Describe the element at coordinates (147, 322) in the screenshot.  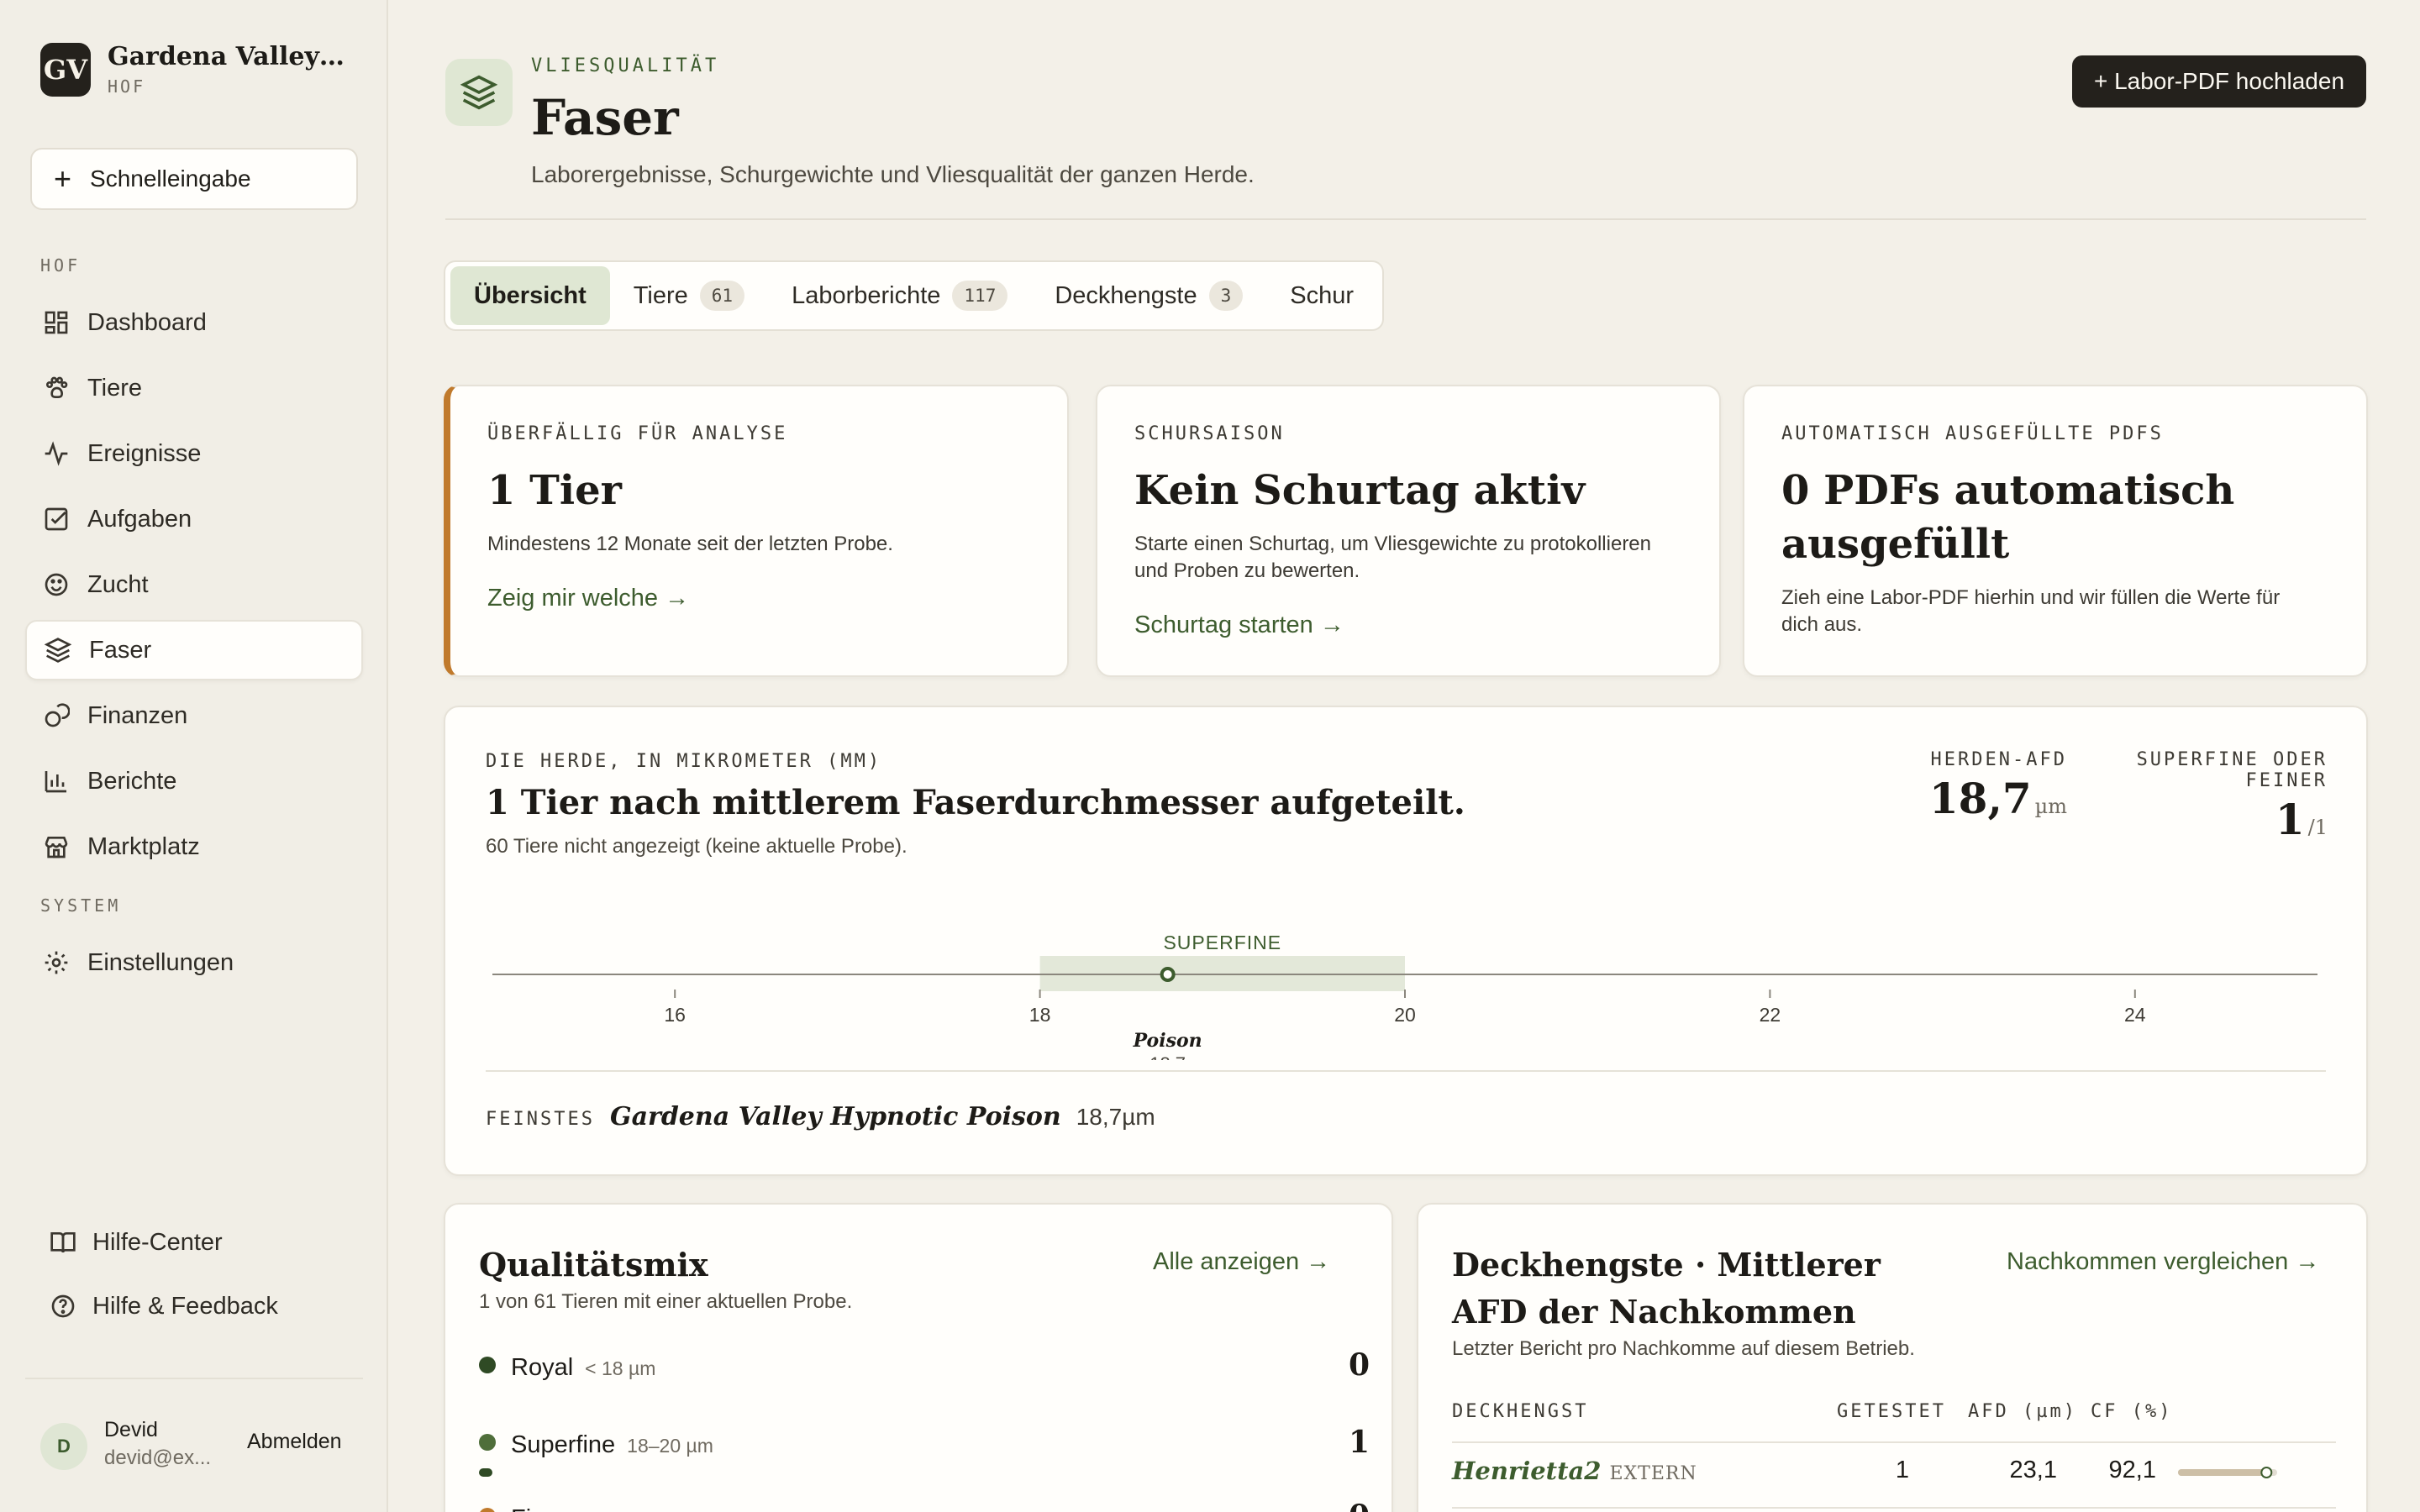
I see `sidebar-item-label: Dashboard` at that location.